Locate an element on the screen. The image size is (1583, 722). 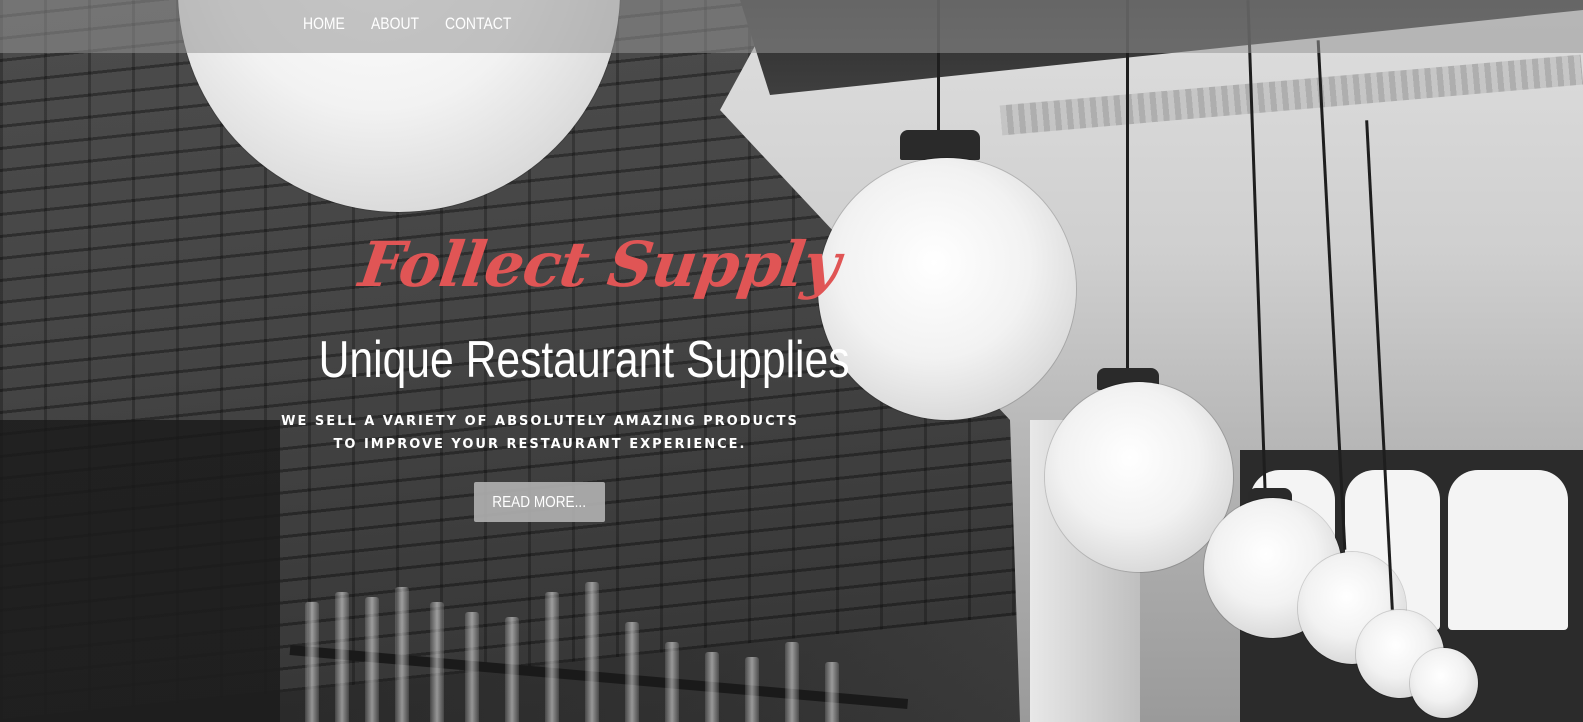
nav-contact-link: CONTACT is located at coordinates (478, 24).